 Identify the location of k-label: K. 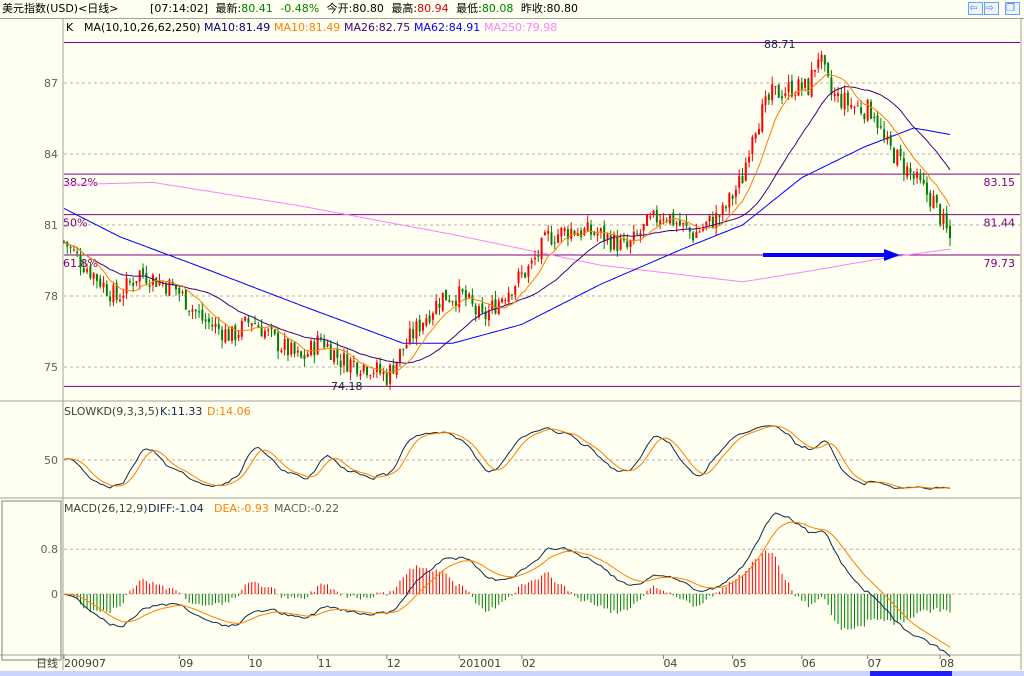
(70, 27).